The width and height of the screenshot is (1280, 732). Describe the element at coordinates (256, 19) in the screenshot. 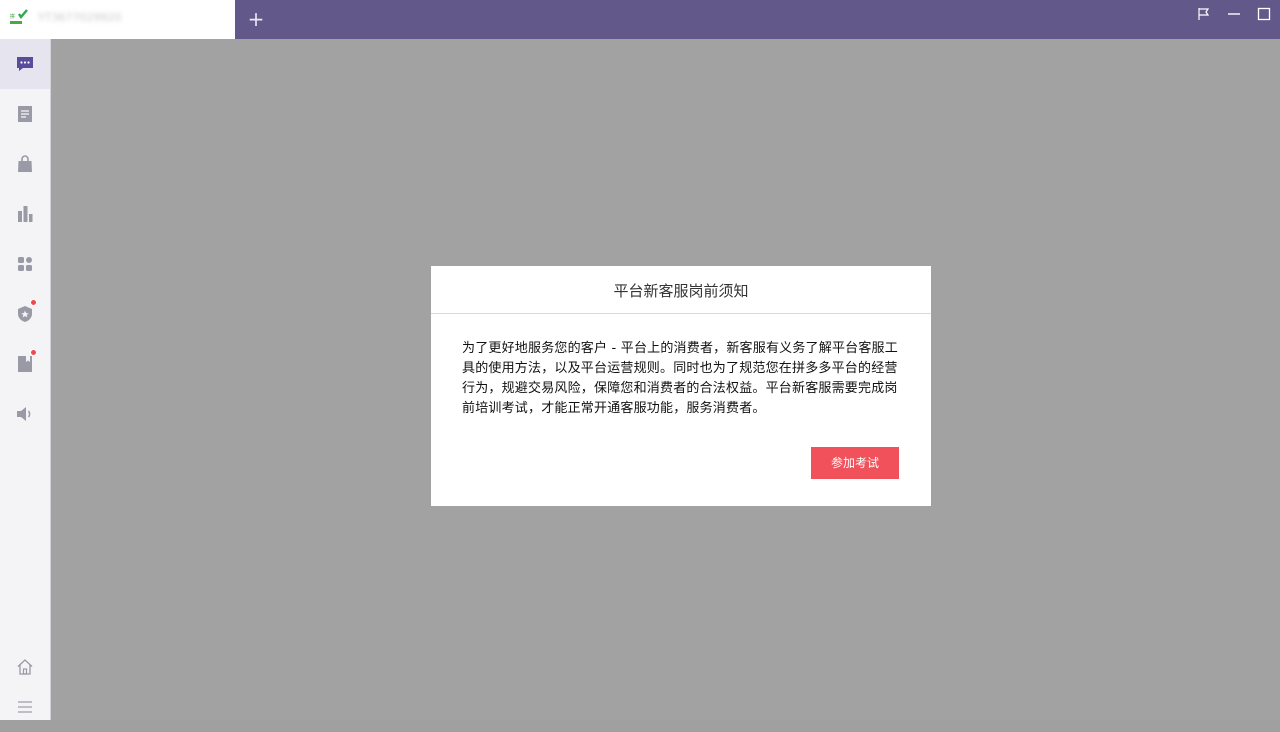

I see `new-tab-button: +` at that location.